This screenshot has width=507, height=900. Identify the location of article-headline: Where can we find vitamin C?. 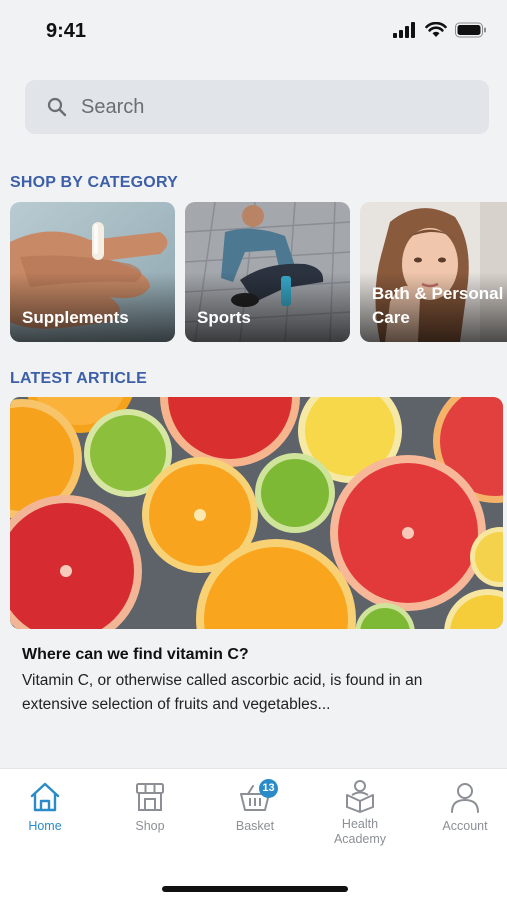
(135, 655).